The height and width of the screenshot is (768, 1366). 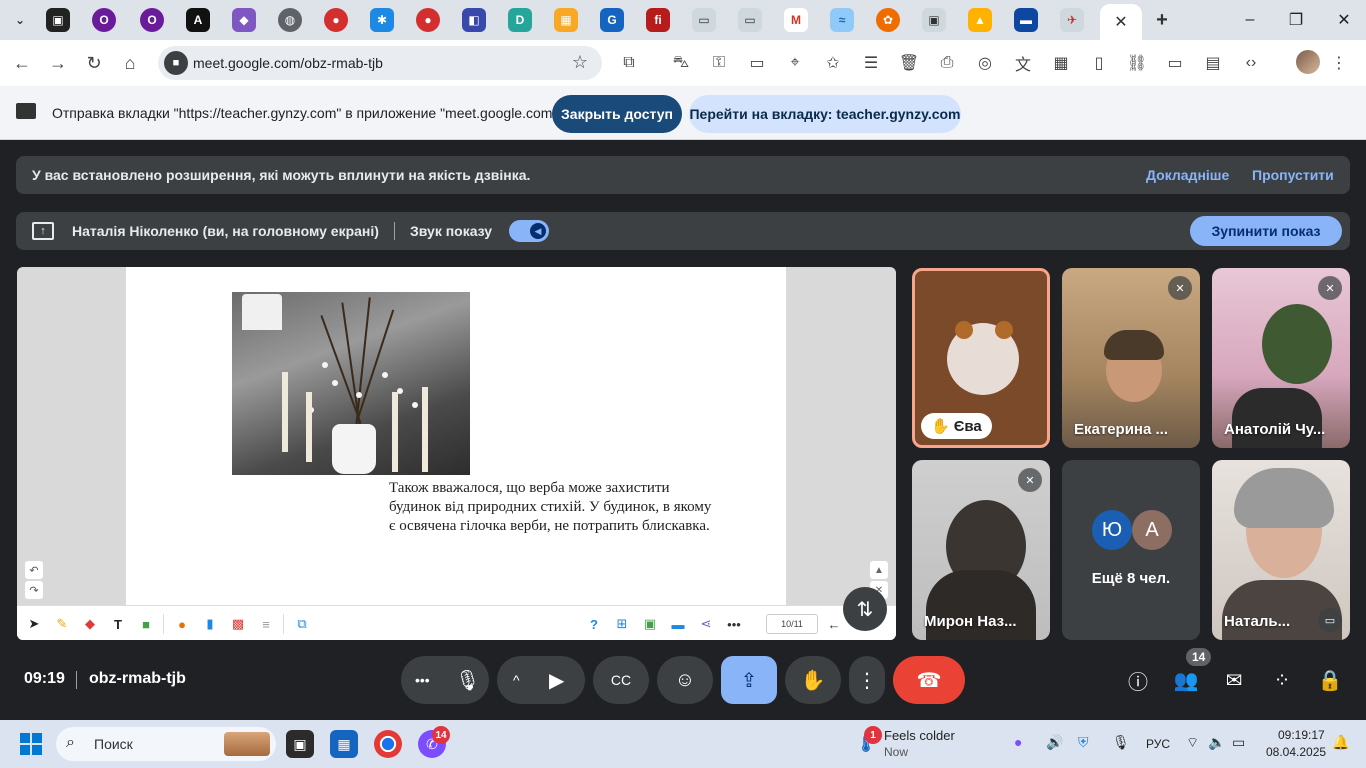 What do you see at coordinates (622, 624) in the screenshot?
I see `add-slide-icon: ⊞` at bounding box center [622, 624].